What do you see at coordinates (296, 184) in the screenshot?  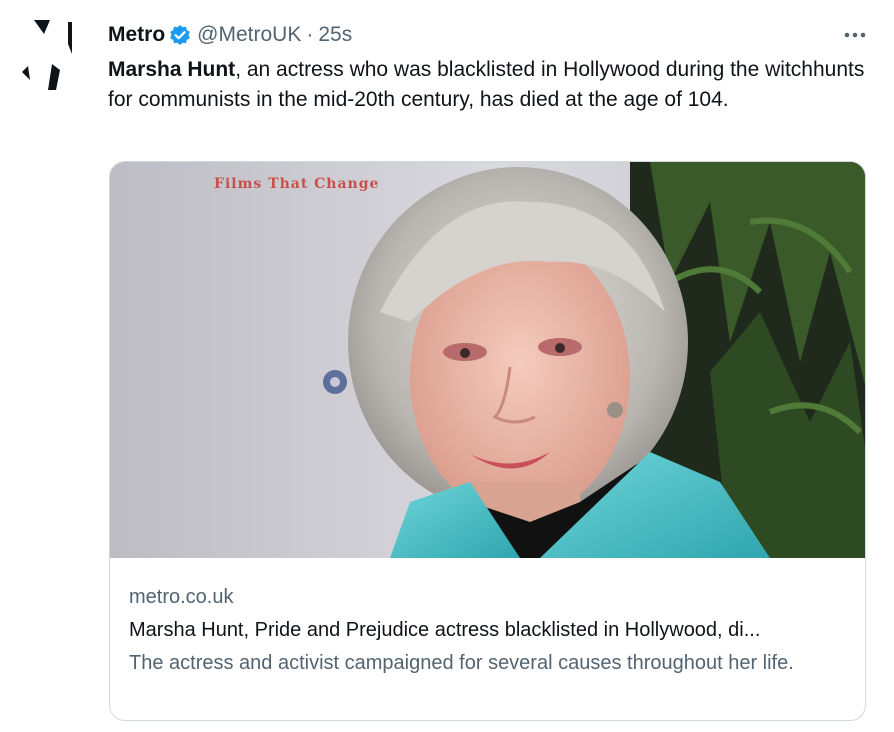 I see `backdrop-text: Films That Change` at bounding box center [296, 184].